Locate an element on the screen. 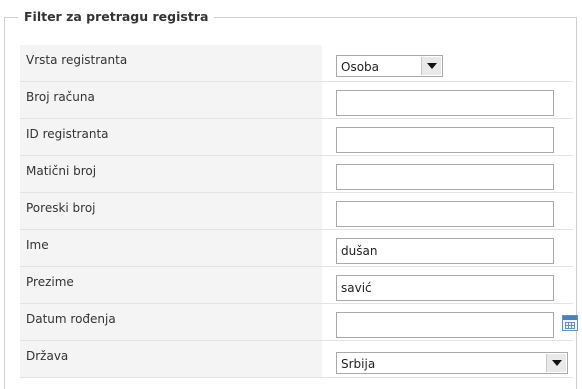 The image size is (582, 389). id-registranta-input is located at coordinates (445, 140).